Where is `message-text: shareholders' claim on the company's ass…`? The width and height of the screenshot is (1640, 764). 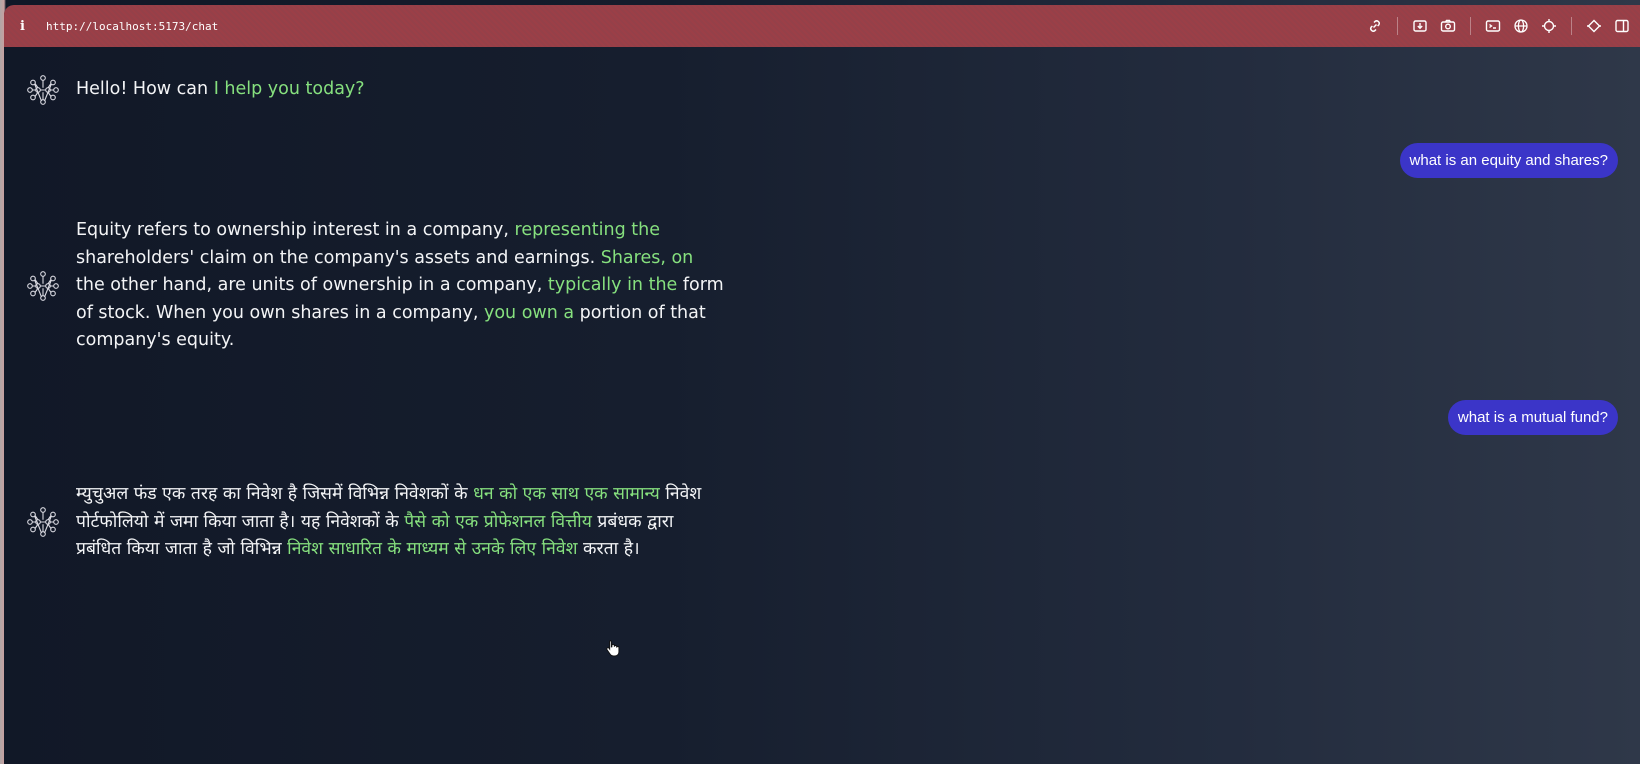
message-text: shareholders' claim on the company's ass… is located at coordinates (338, 257).